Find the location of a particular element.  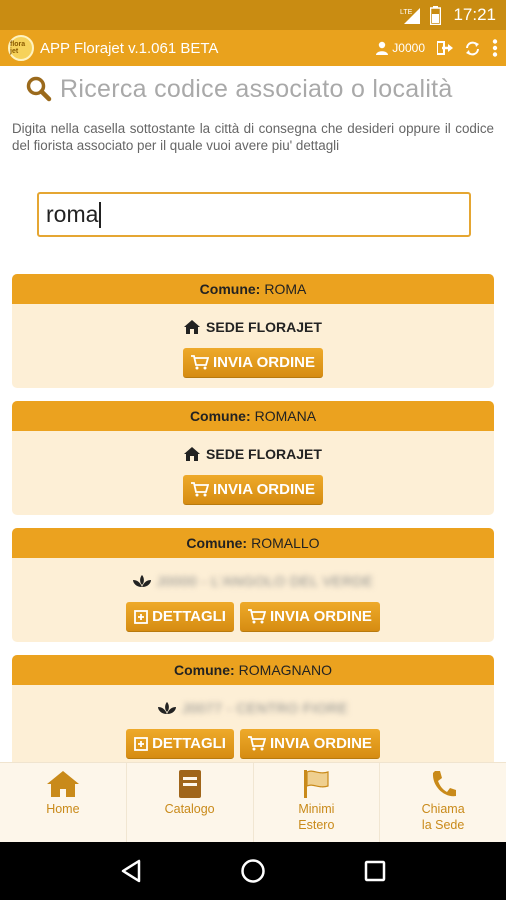

search-header: Ricerca codice associato o località is located at coordinates (253, 86).